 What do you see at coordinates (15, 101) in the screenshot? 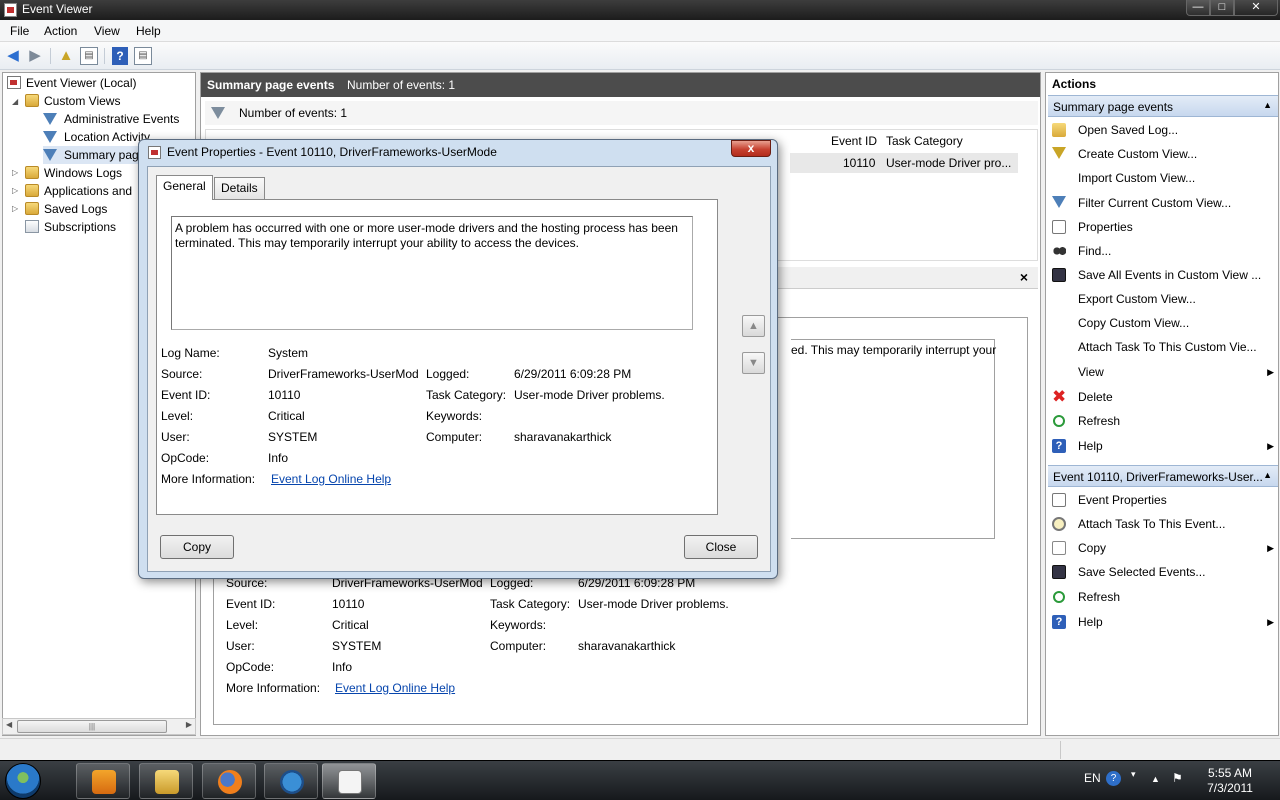
I see `collapse-arrow-icon: ◢` at bounding box center [15, 101].